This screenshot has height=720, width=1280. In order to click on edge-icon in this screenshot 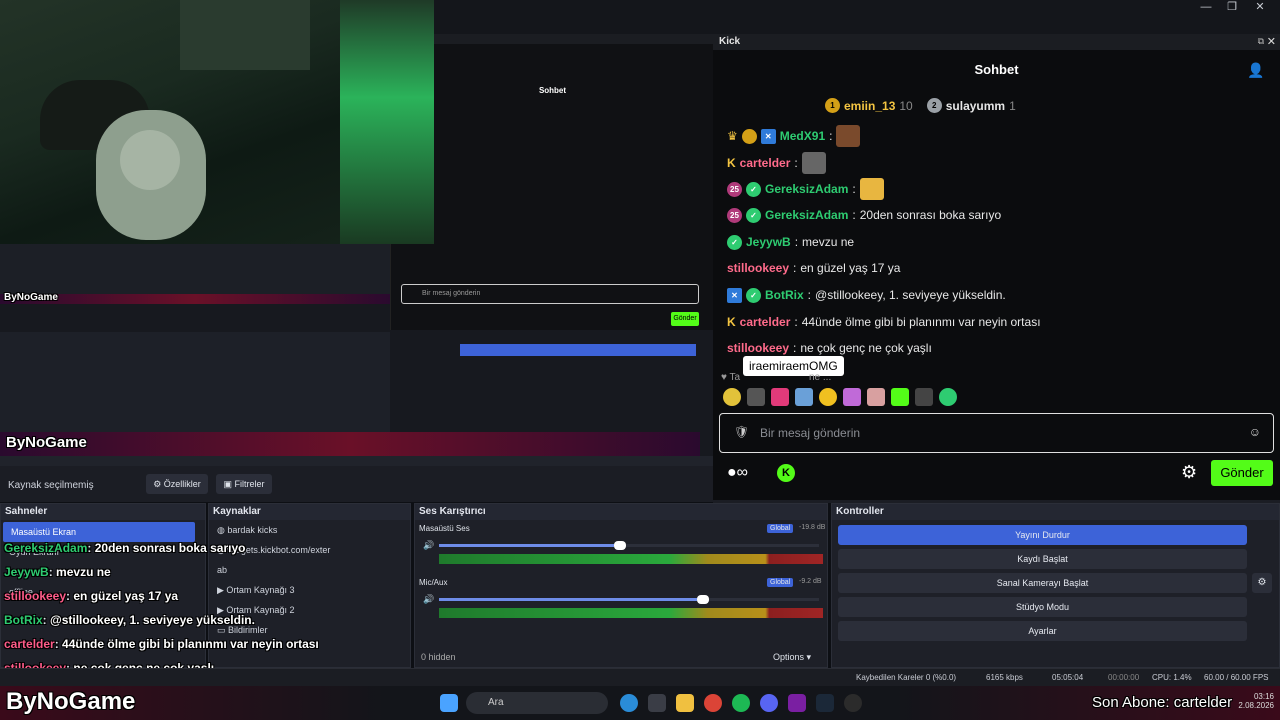, I will do `click(629, 703)`.